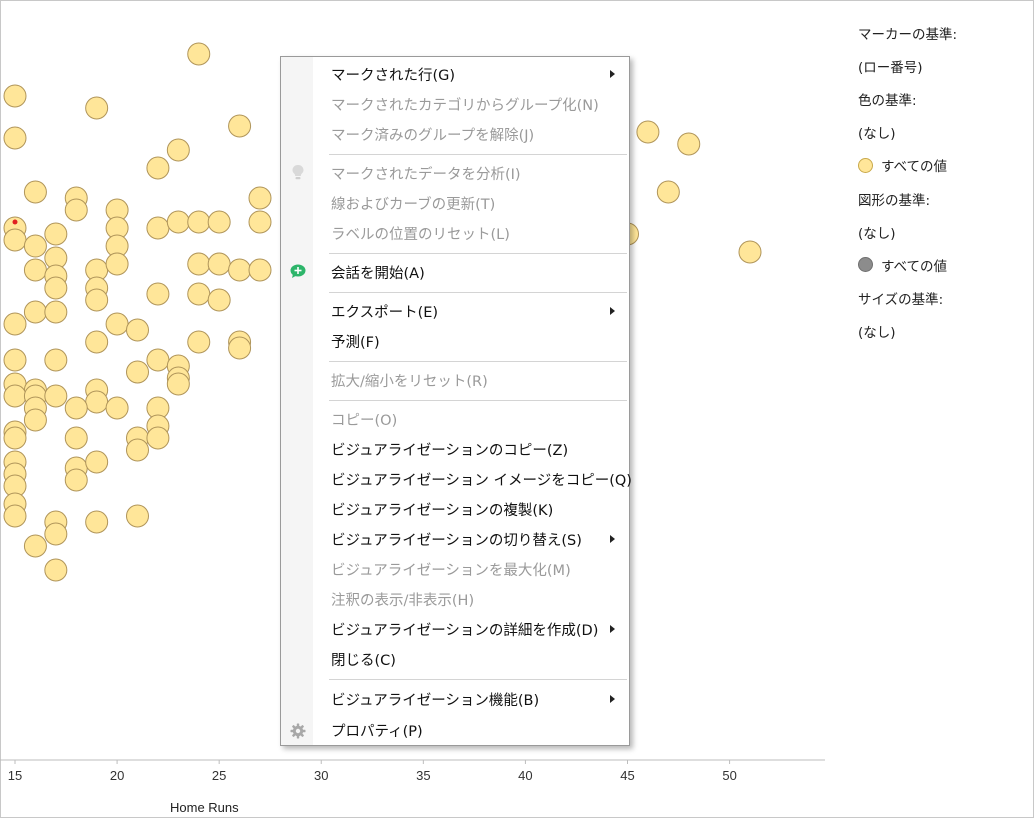 The width and height of the screenshot is (1034, 818). What do you see at coordinates (943, 231) in the screenshot?
I see `legend-shape-by-value: (なし)` at bounding box center [943, 231].